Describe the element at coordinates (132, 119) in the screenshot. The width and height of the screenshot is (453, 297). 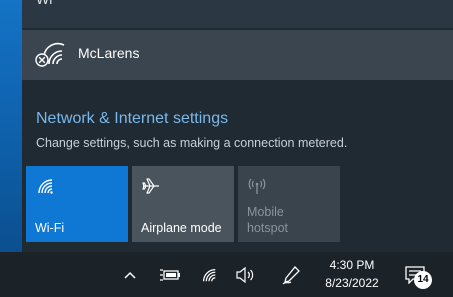
I see `network-settings-link: Network & Internet settings` at that location.